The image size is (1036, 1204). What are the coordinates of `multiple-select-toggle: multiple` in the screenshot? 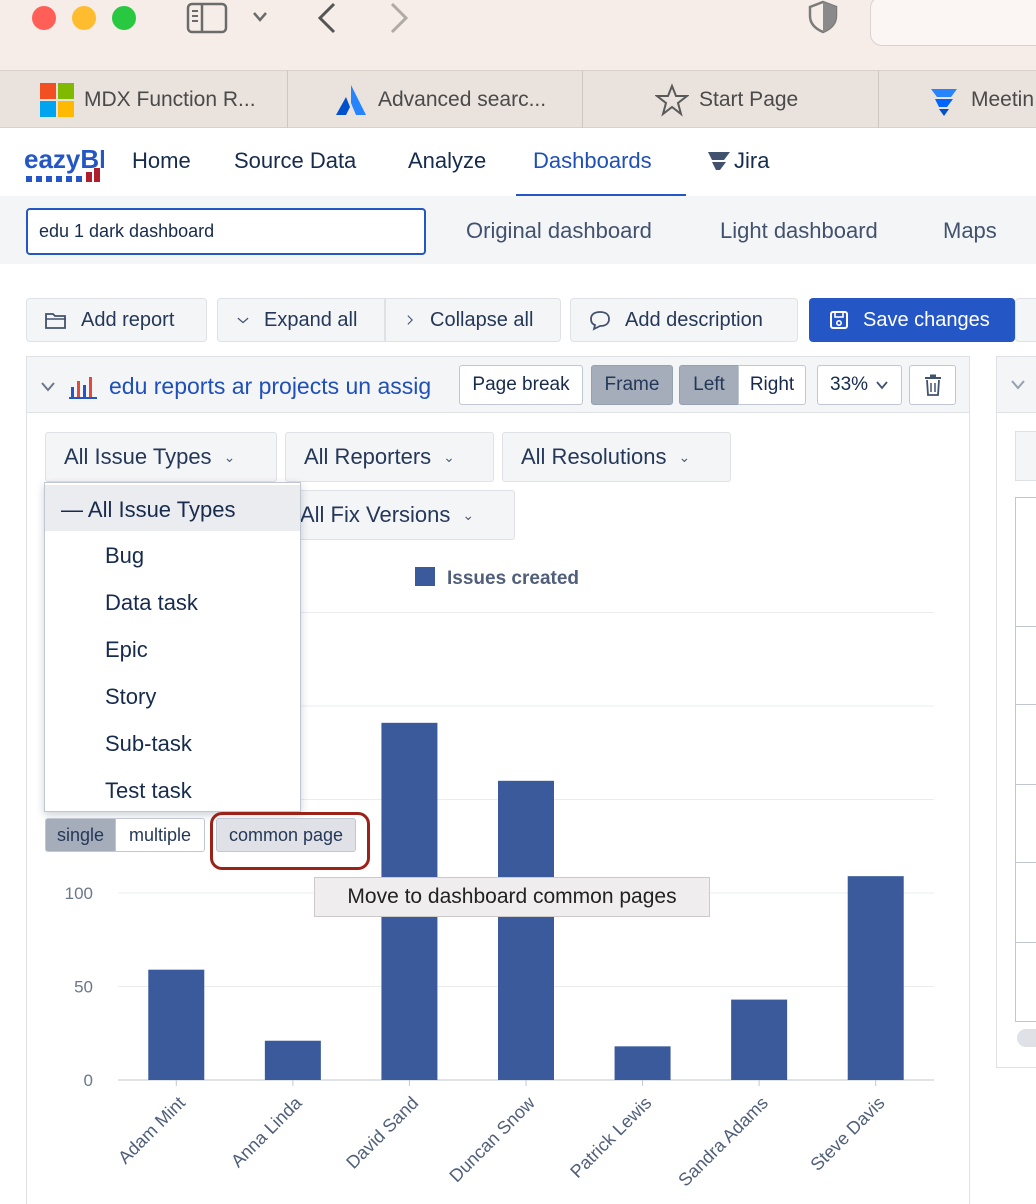 It's located at (160, 835).